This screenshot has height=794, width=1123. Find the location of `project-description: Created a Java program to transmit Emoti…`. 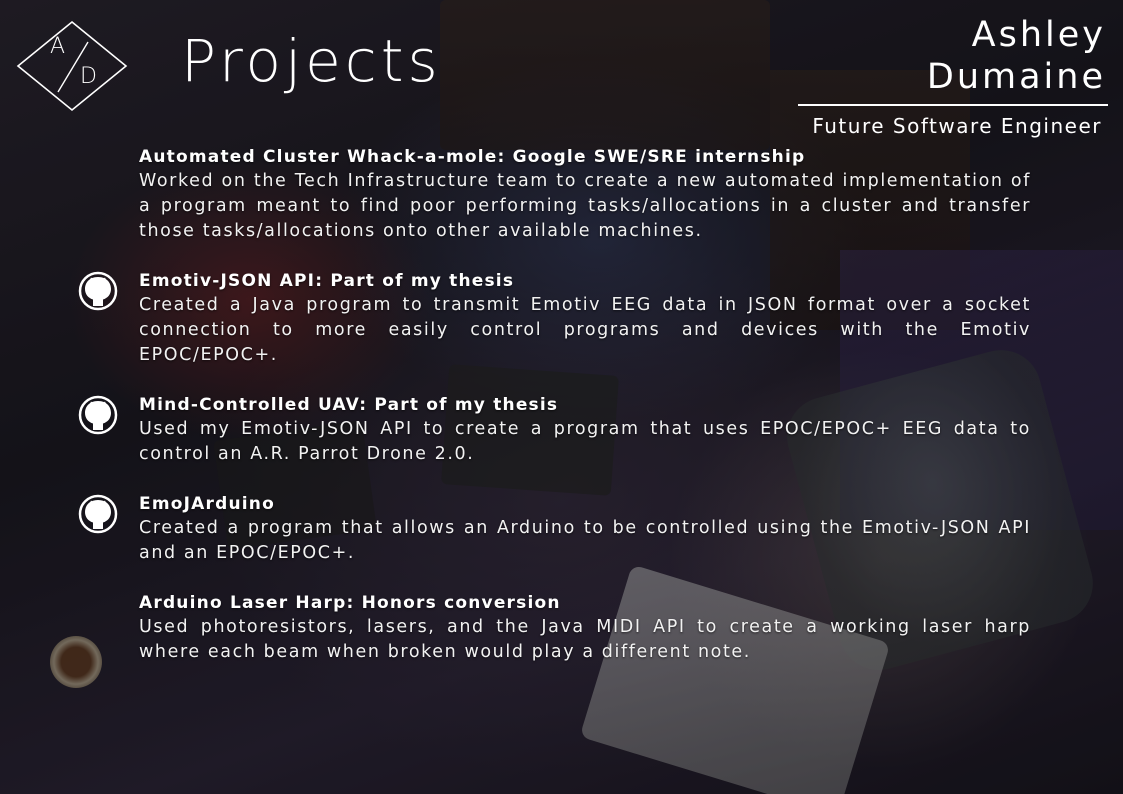

project-description: Created a Java program to transmit Emoti… is located at coordinates (585, 330).